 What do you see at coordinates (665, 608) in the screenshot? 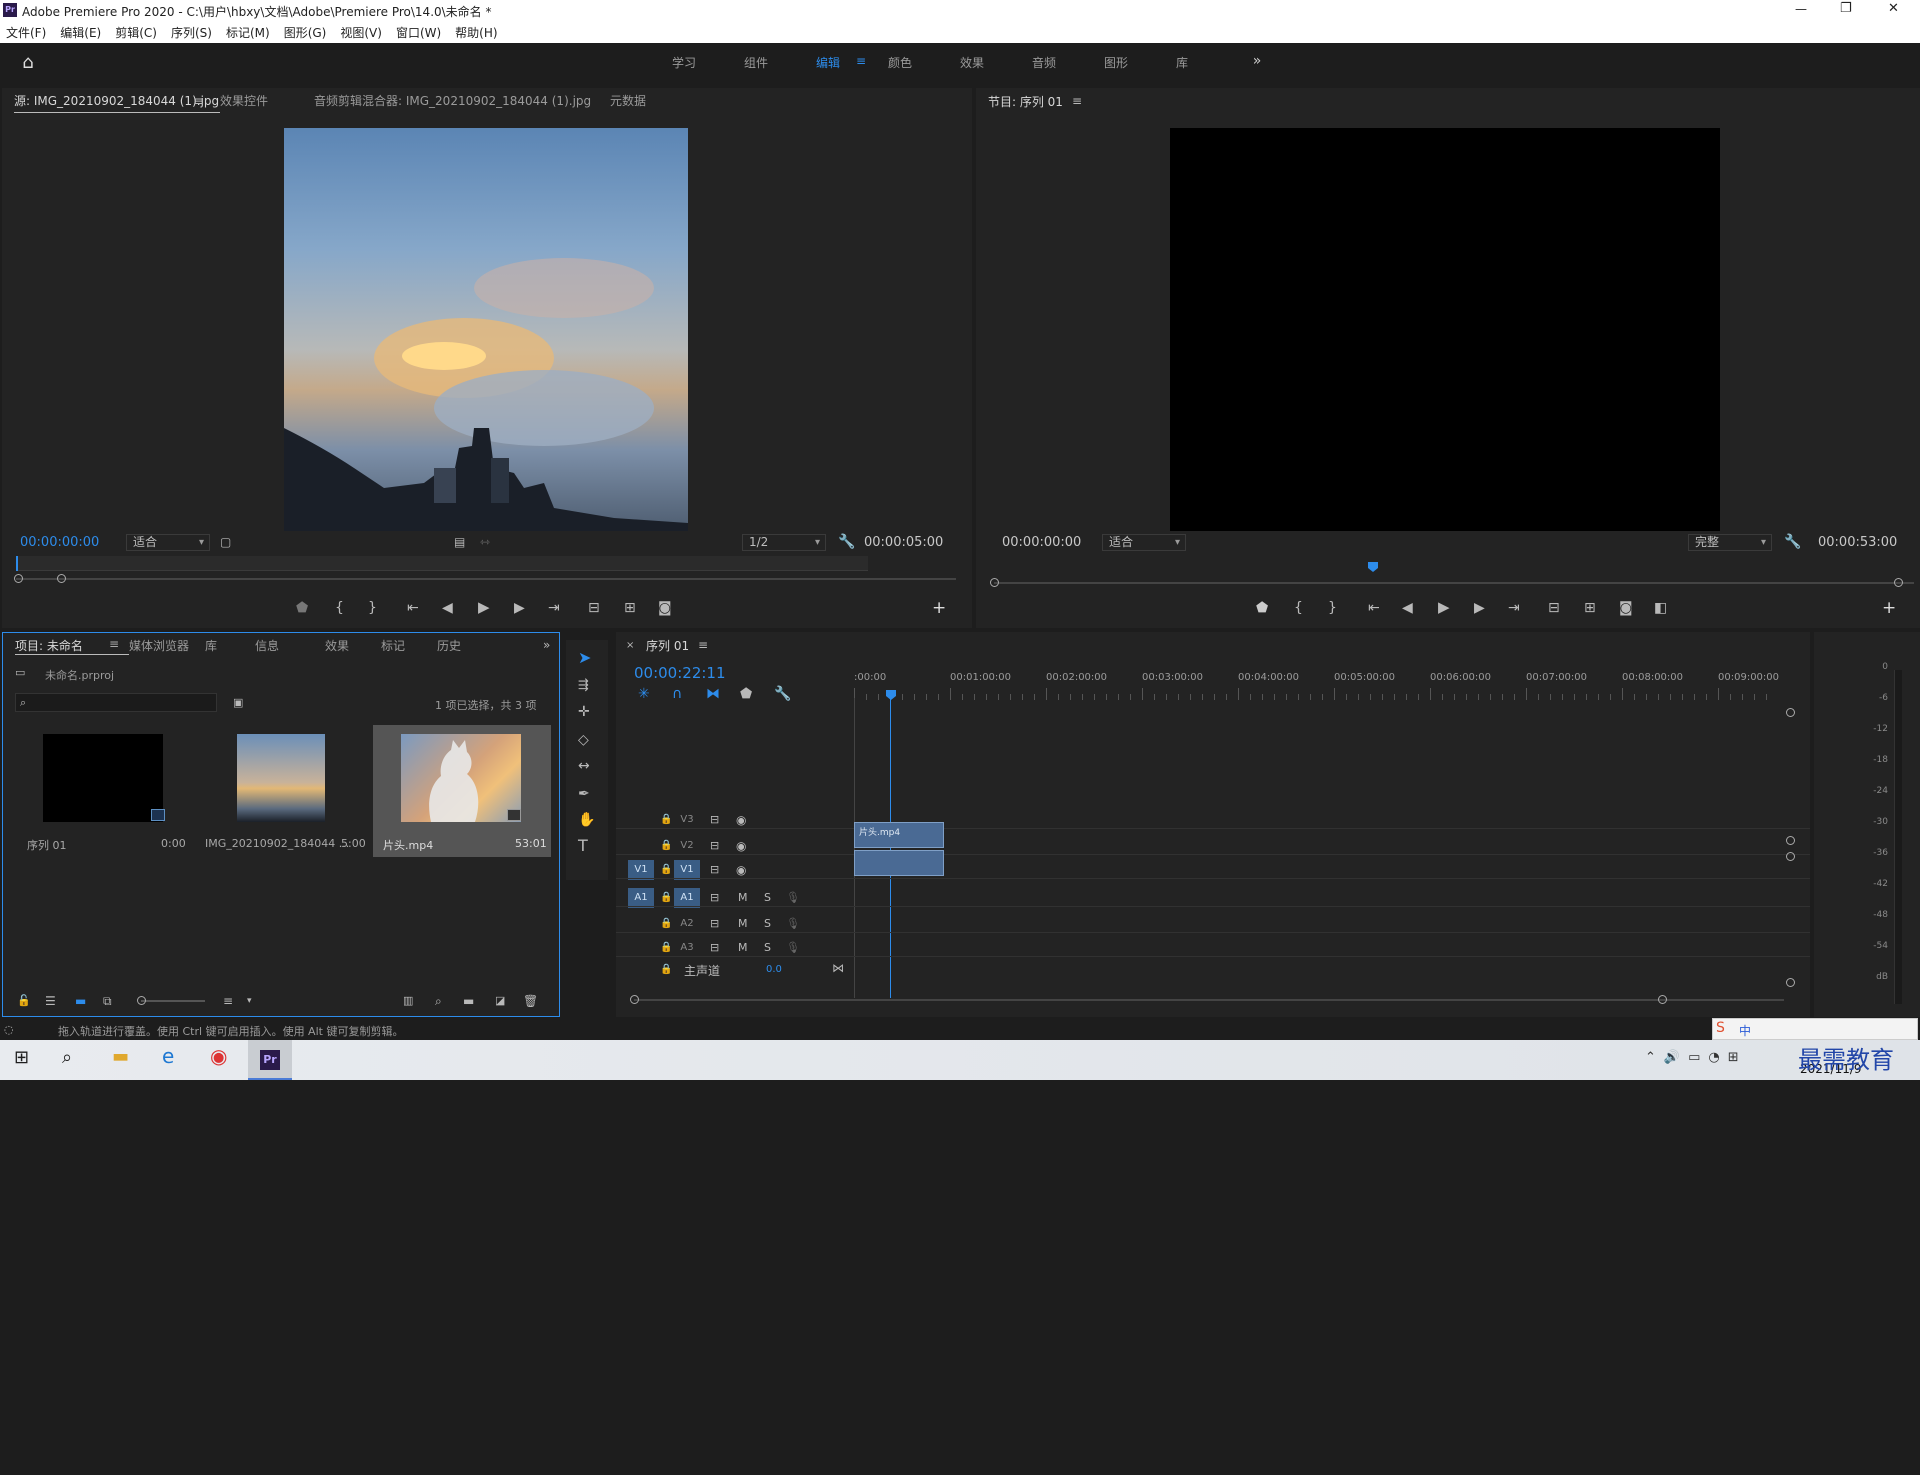
I see `camera-icon: ◙` at bounding box center [665, 608].